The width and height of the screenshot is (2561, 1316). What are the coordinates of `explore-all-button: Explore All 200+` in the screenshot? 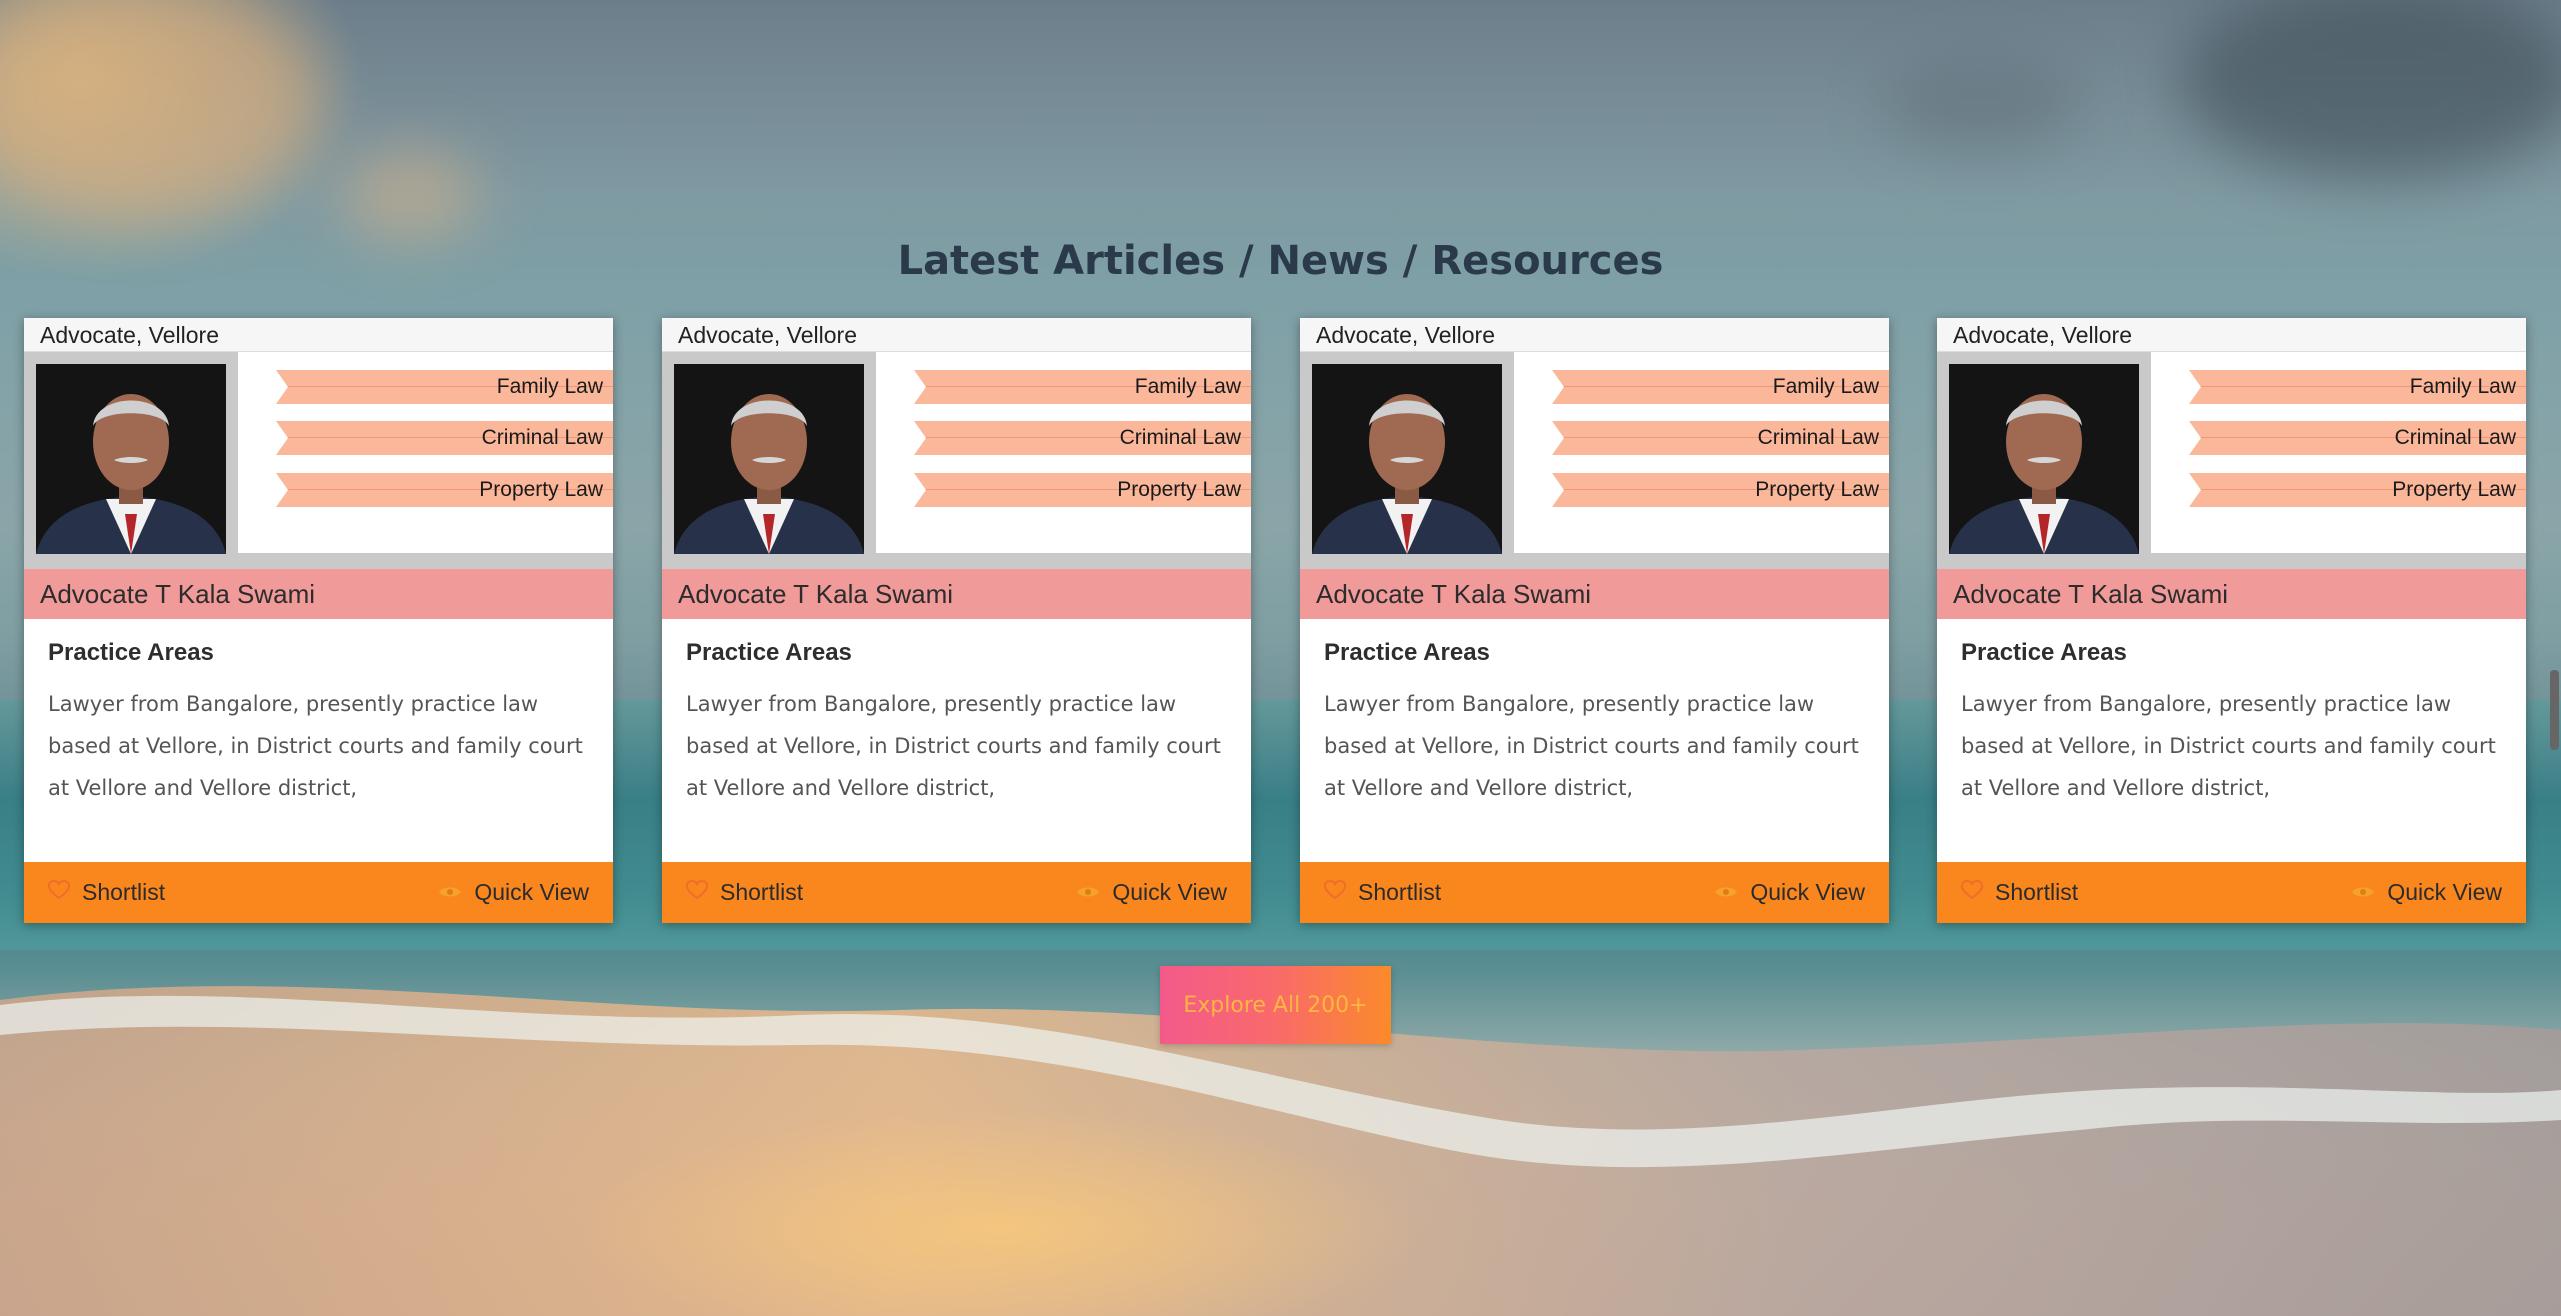 It's located at (1275, 1005).